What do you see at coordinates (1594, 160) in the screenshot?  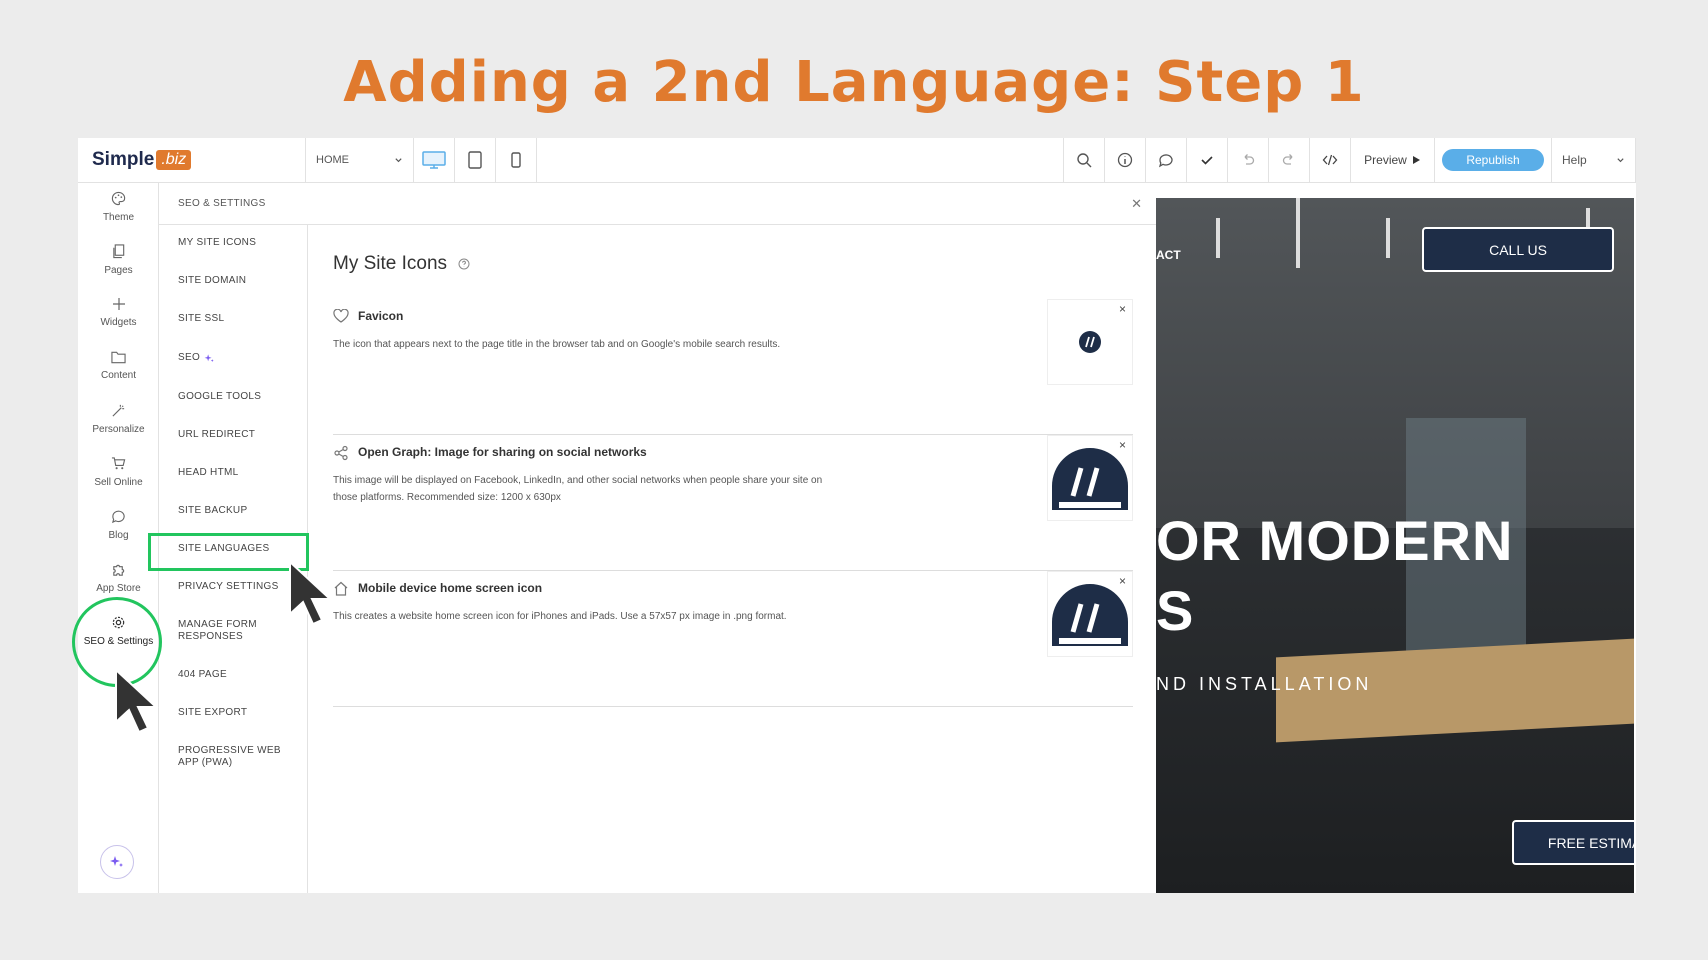 I see `help-menu: Help` at bounding box center [1594, 160].